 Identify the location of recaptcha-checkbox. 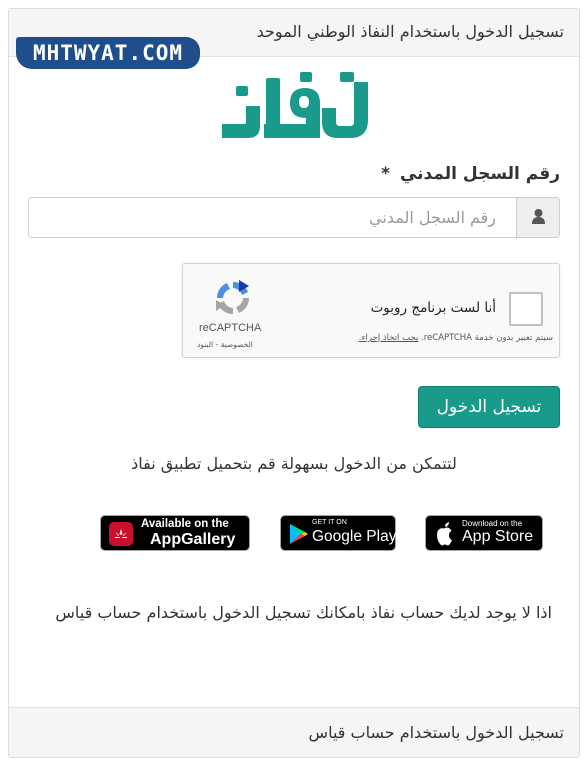
(526, 309).